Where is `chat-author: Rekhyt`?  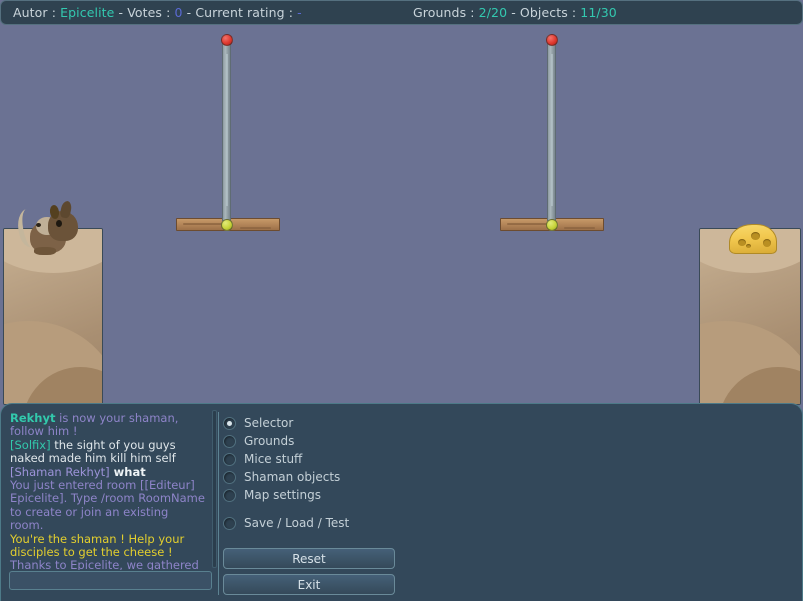 chat-author: Rekhyt is located at coordinates (33, 418).